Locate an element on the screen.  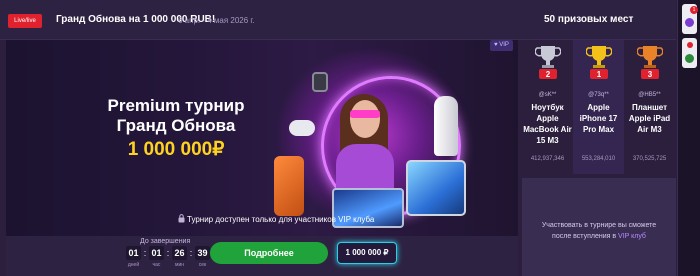
countdown-label: До завершения is located at coordinates (165, 241).